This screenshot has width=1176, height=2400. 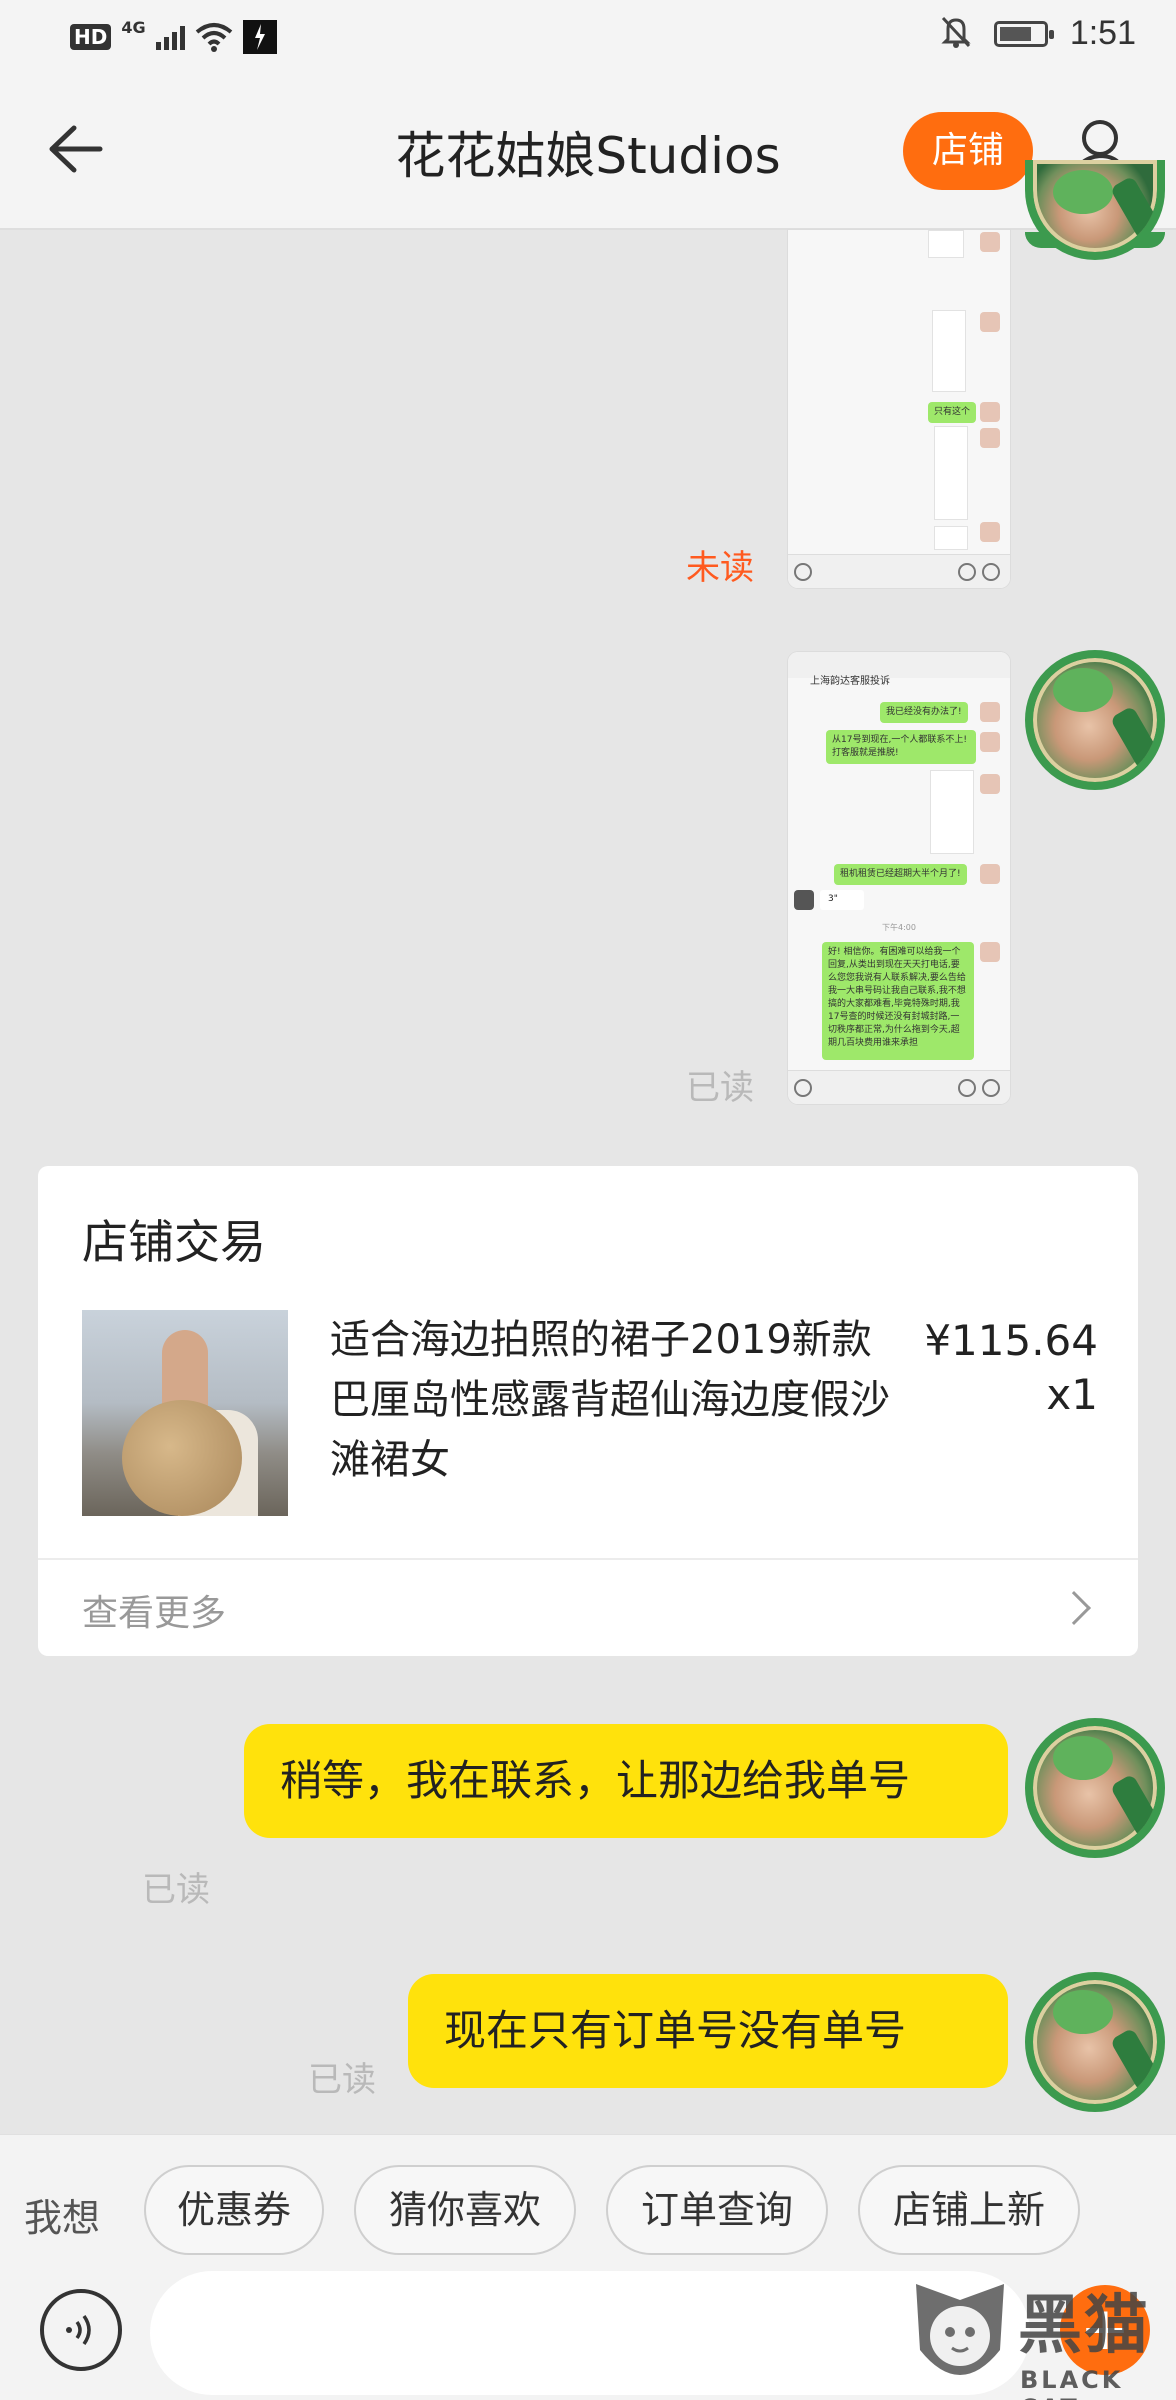 What do you see at coordinates (952, 412) in the screenshot?
I see `screenshot-bubble: 只有这个` at bounding box center [952, 412].